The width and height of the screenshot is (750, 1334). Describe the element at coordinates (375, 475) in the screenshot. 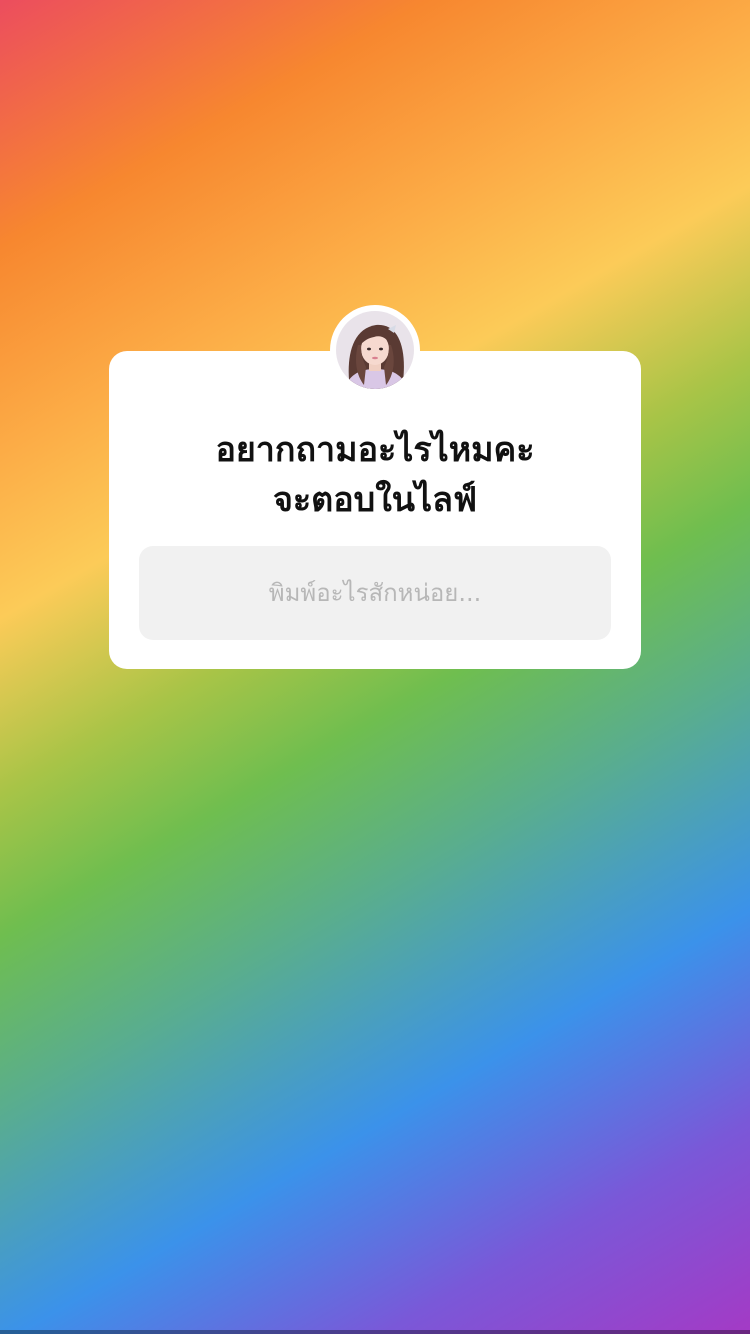

I see `question-prompt: อยากถามอะไรไหมคะ จะตอบในไลฟ์` at that location.